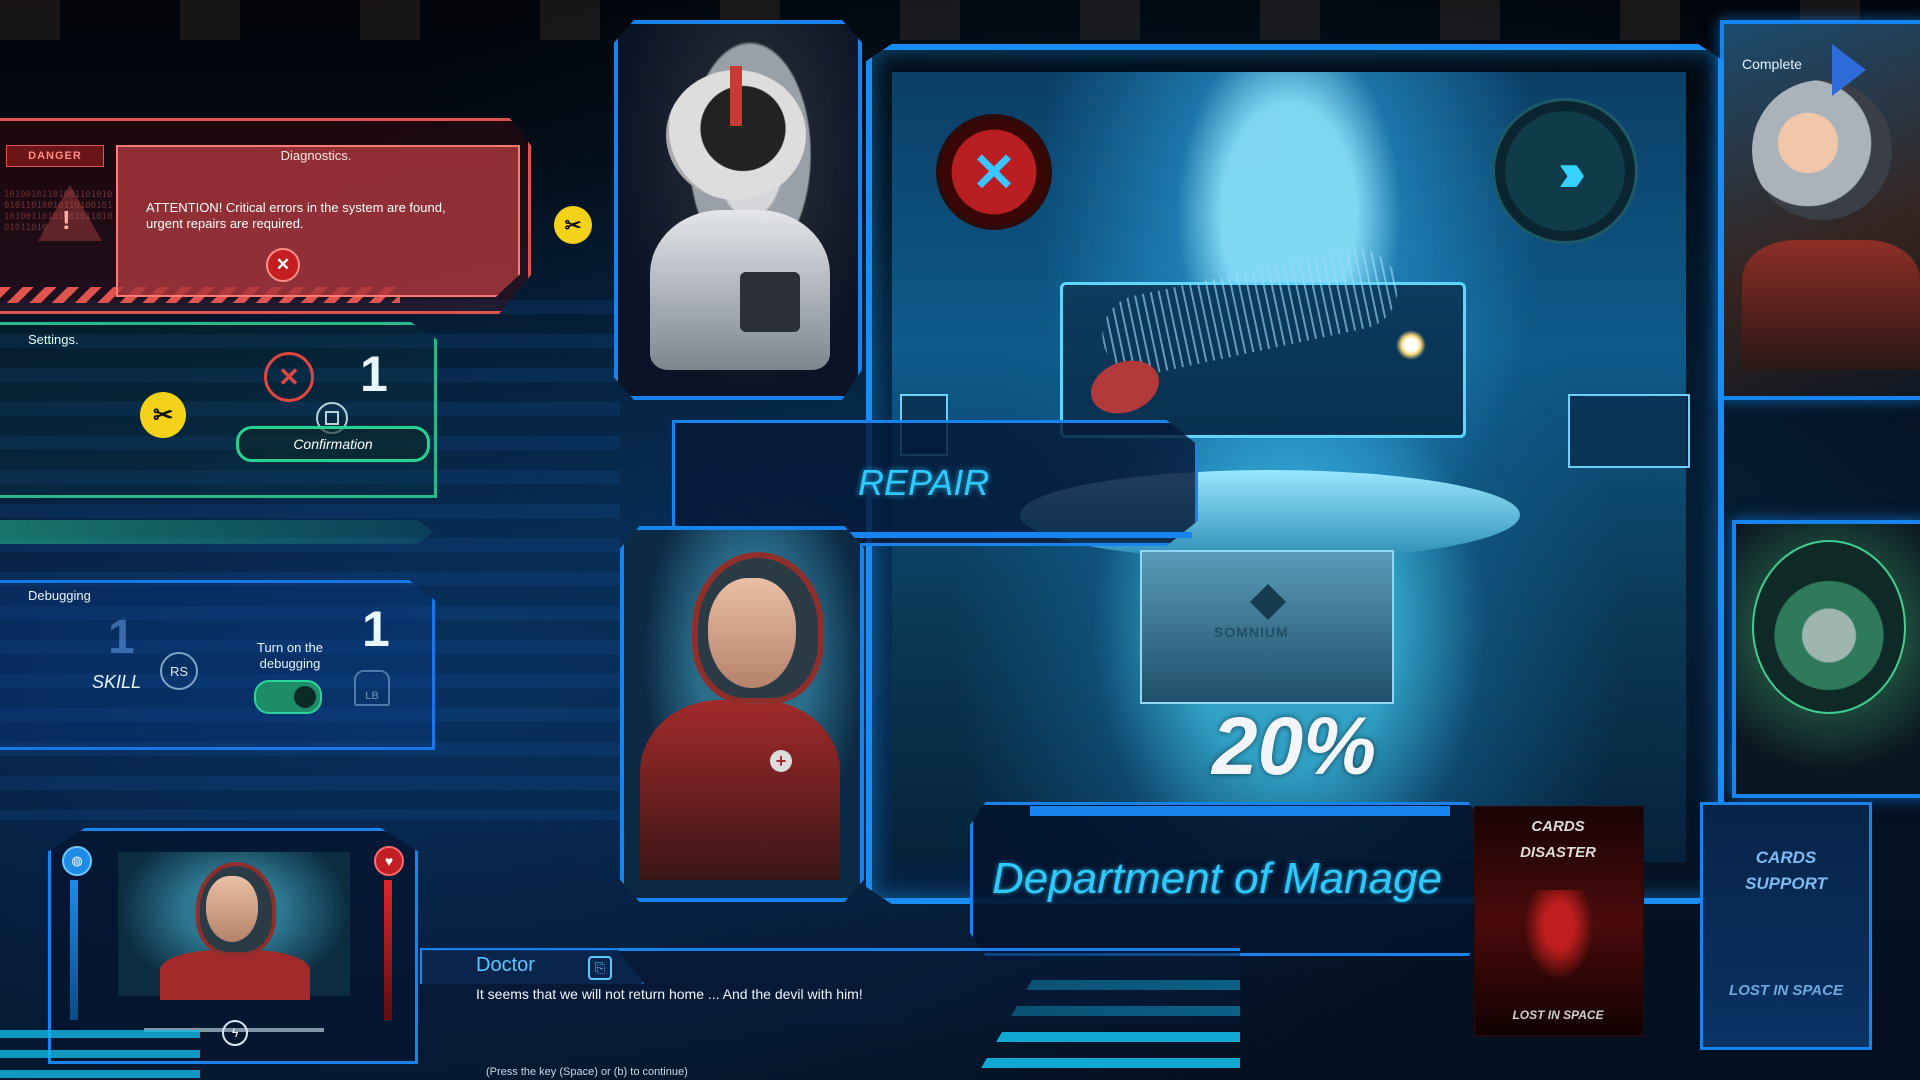 Image resolution: width=1920 pixels, height=1080 pixels. Describe the element at coordinates (1240, 811) in the screenshot. I see `department-banner-stripe` at that location.